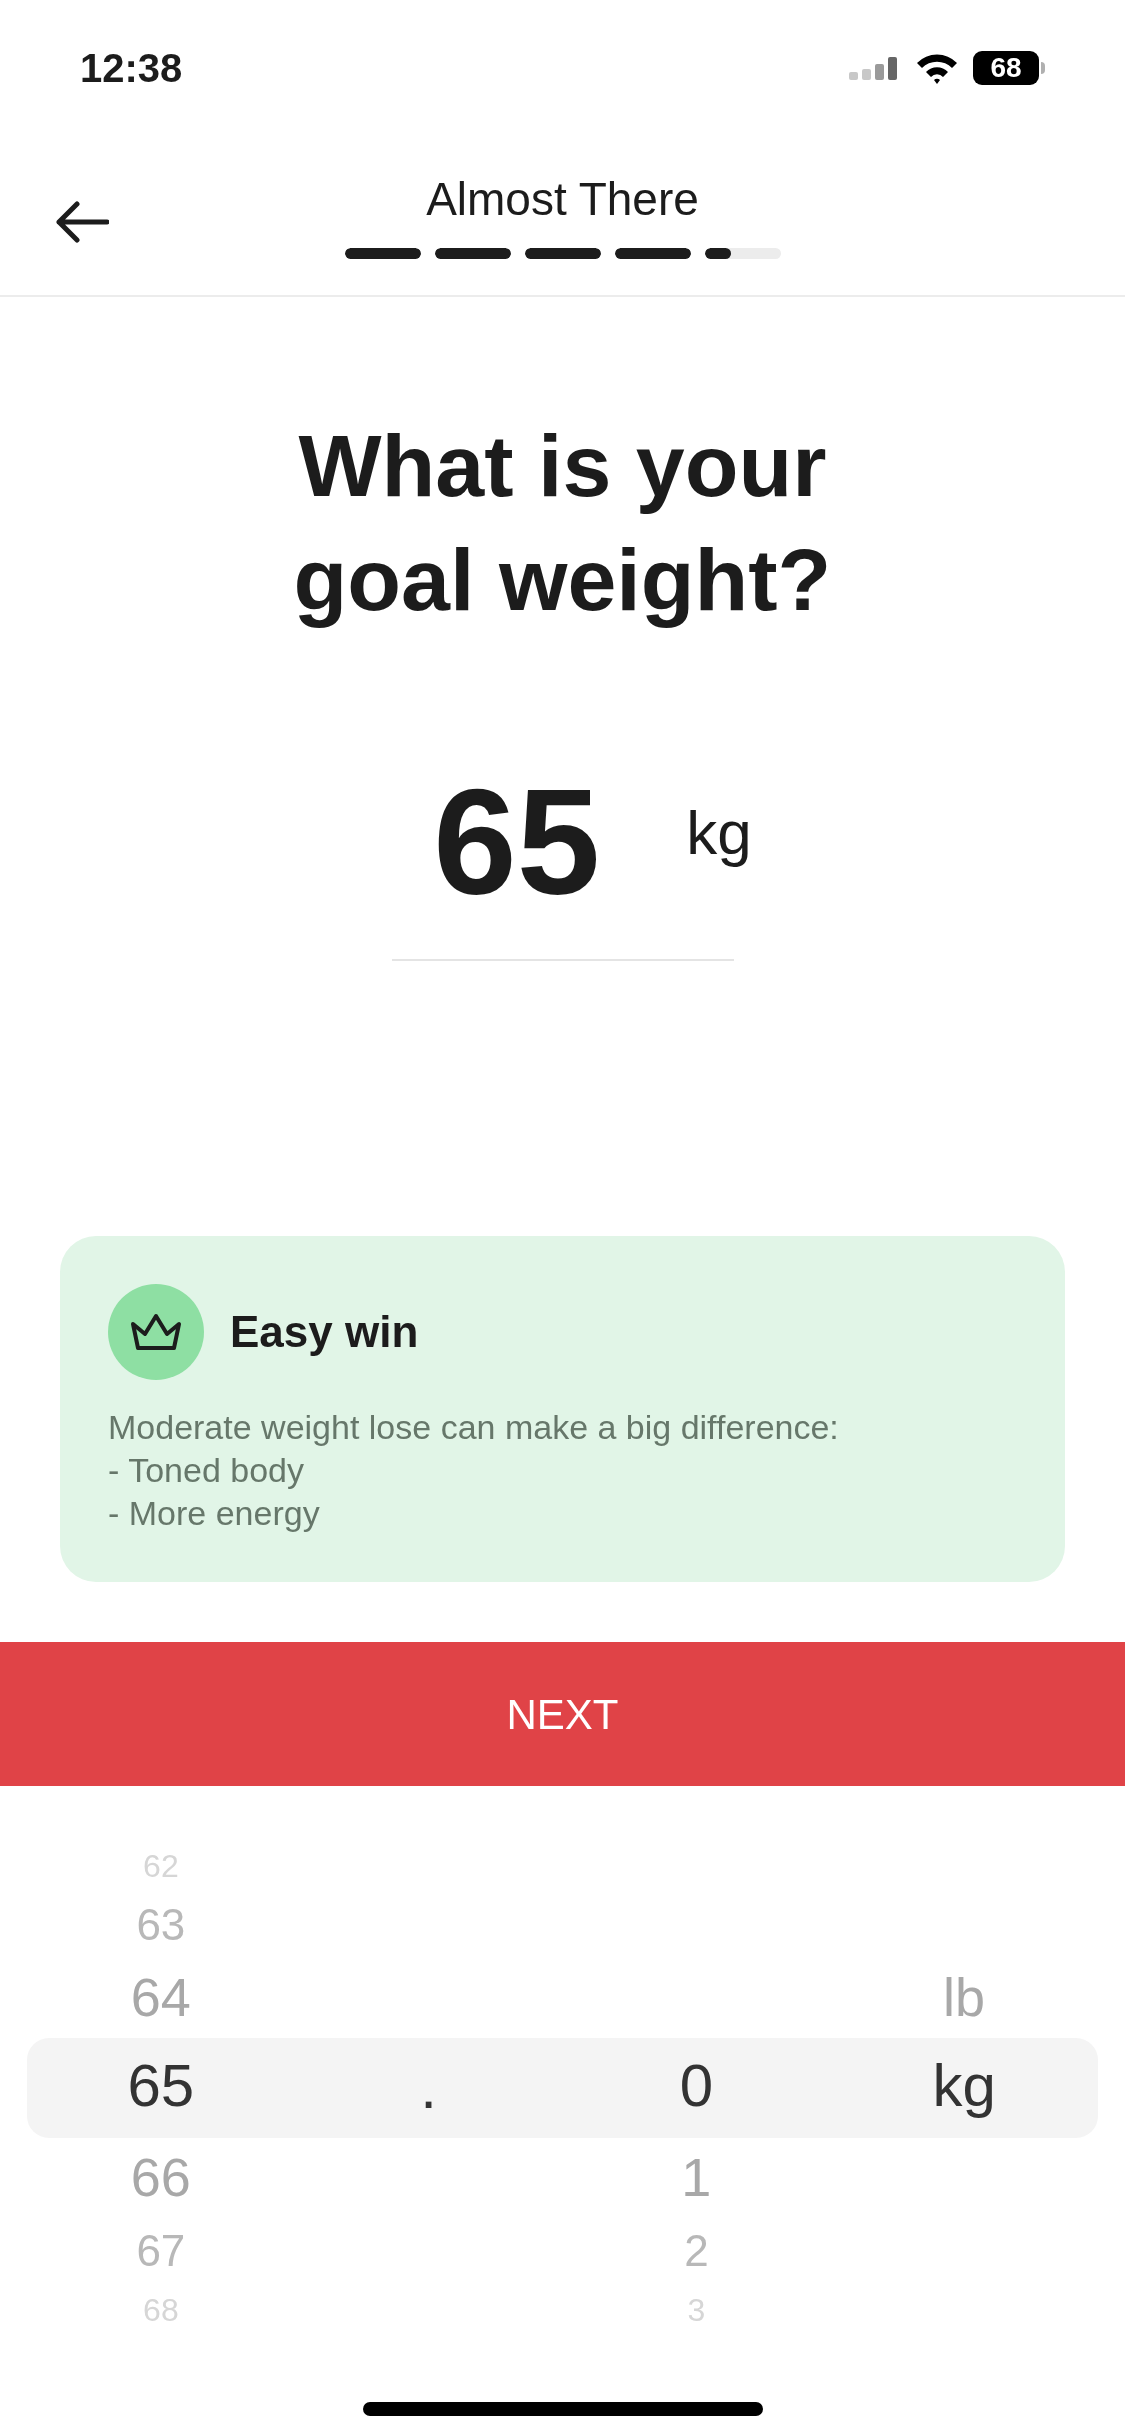 The height and width of the screenshot is (2436, 1125). Describe the element at coordinates (161, 1925) in the screenshot. I see `picker-option: 63` at that location.